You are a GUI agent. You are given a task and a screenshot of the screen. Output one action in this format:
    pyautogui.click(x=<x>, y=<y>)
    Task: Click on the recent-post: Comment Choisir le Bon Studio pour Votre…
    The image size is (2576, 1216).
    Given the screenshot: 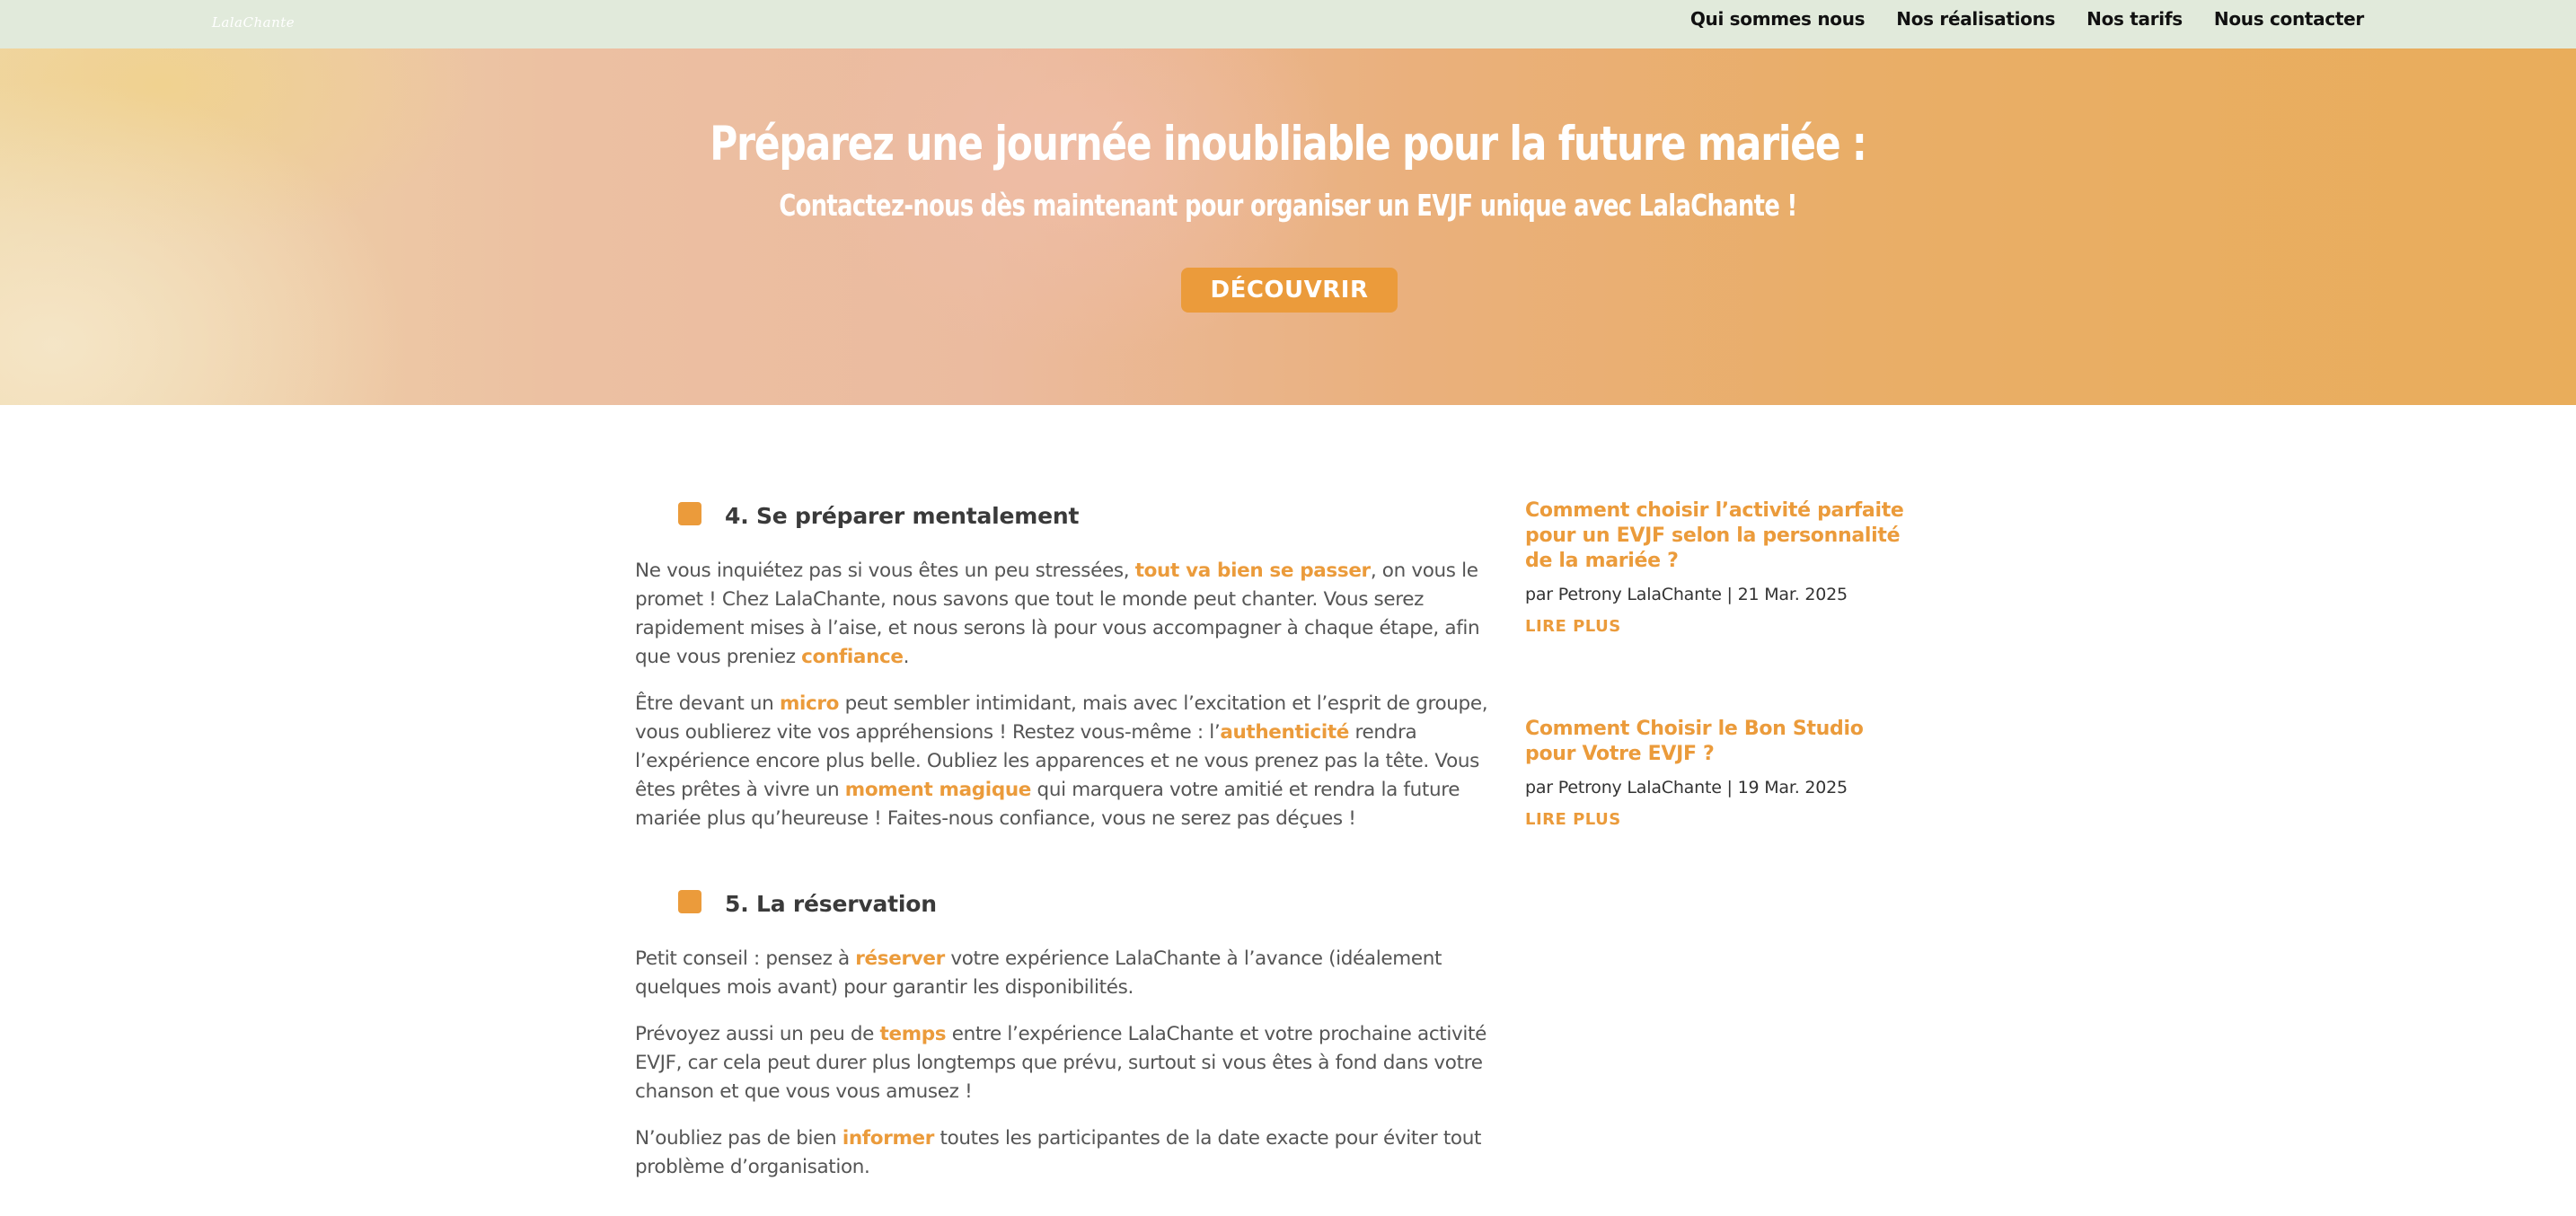 What is the action you would take?
    pyautogui.click(x=1722, y=773)
    